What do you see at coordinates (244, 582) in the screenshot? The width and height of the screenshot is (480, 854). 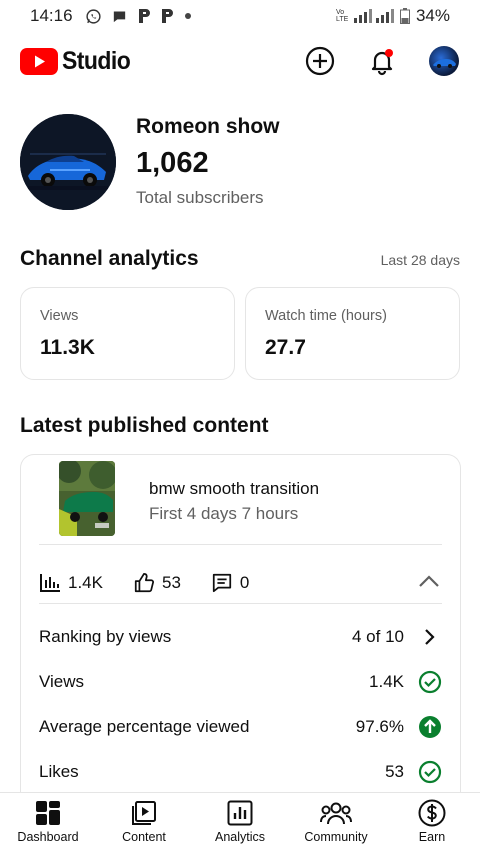 I see `comments-count: 0` at bounding box center [244, 582].